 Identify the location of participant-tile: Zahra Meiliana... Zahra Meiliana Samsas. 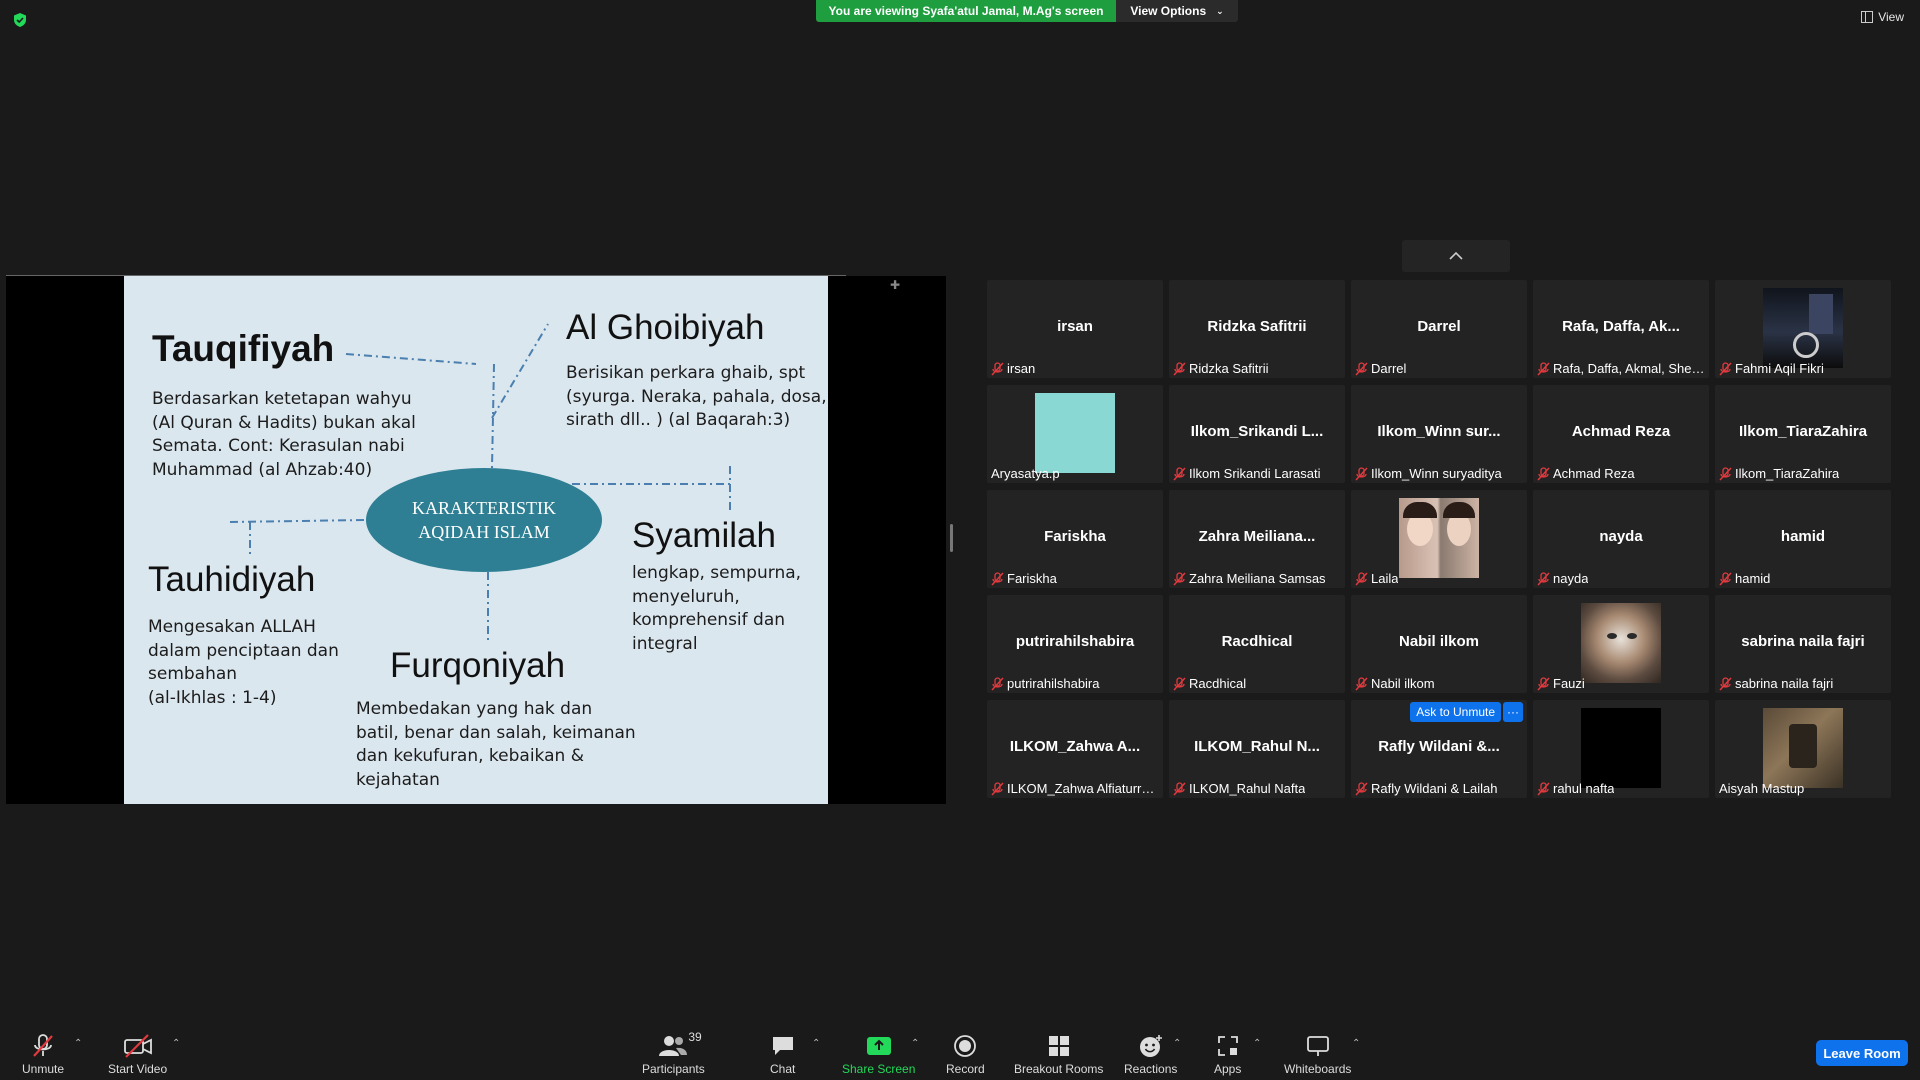
(1257, 539).